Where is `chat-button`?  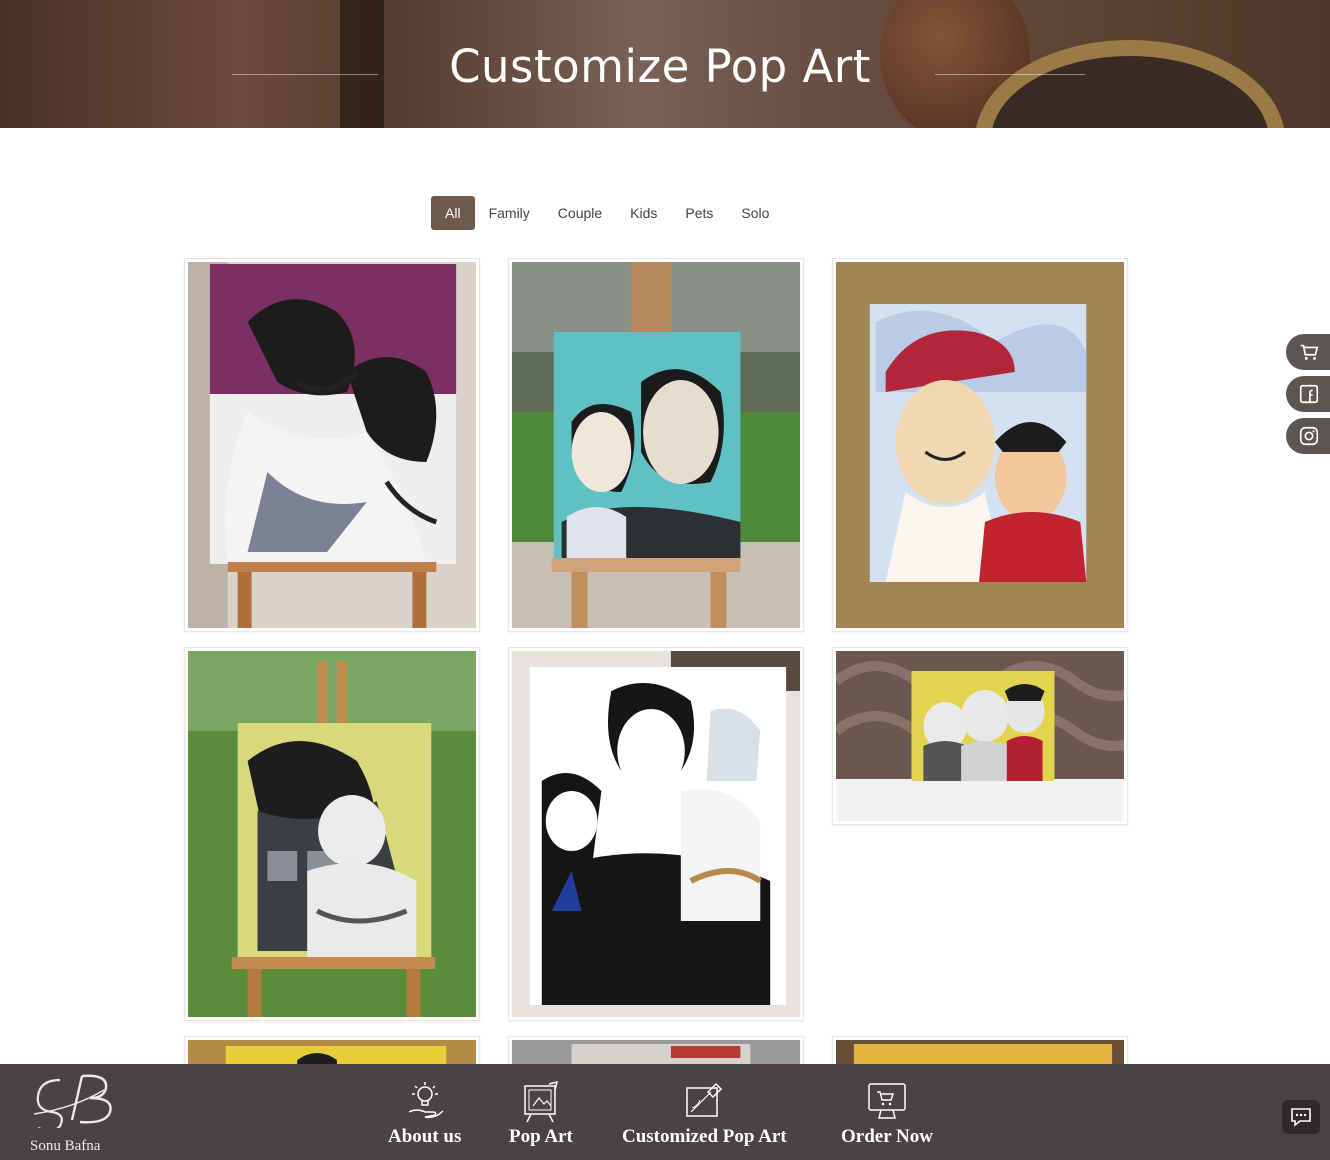 chat-button is located at coordinates (1301, 1117).